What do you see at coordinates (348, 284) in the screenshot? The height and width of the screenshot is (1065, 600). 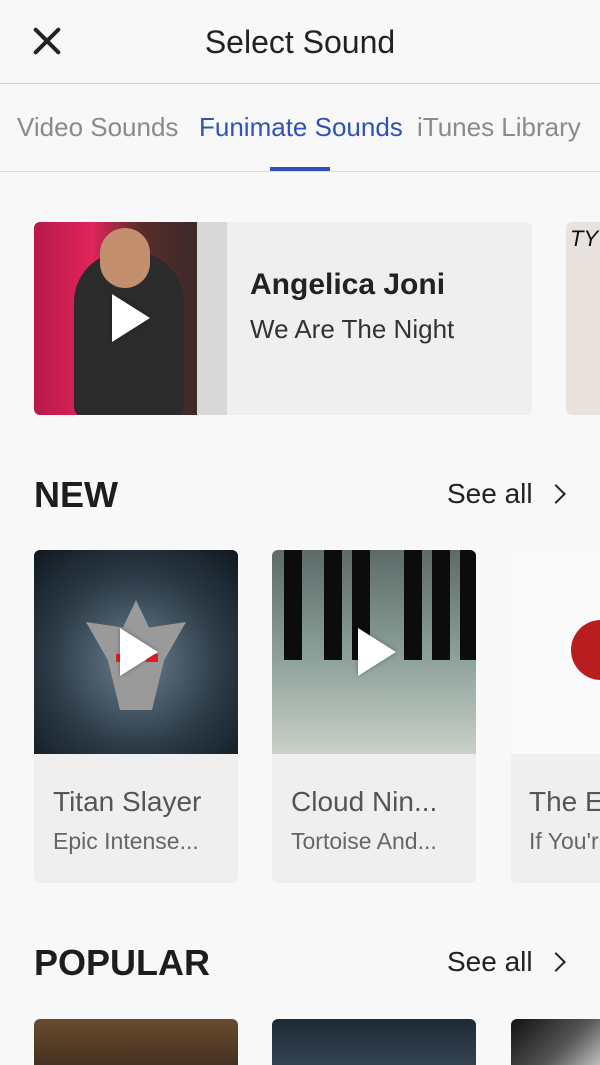 I see `featured-artist: Angelica Joni` at bounding box center [348, 284].